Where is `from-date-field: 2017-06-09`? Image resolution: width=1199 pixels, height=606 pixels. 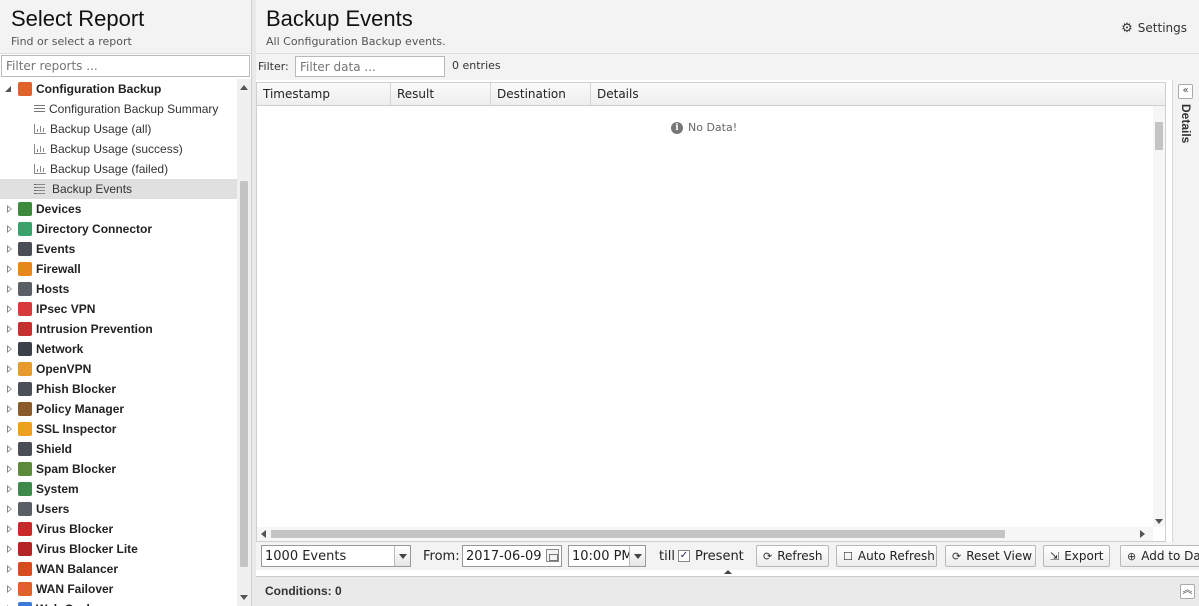
from-date-field: 2017-06-09 is located at coordinates (512, 556).